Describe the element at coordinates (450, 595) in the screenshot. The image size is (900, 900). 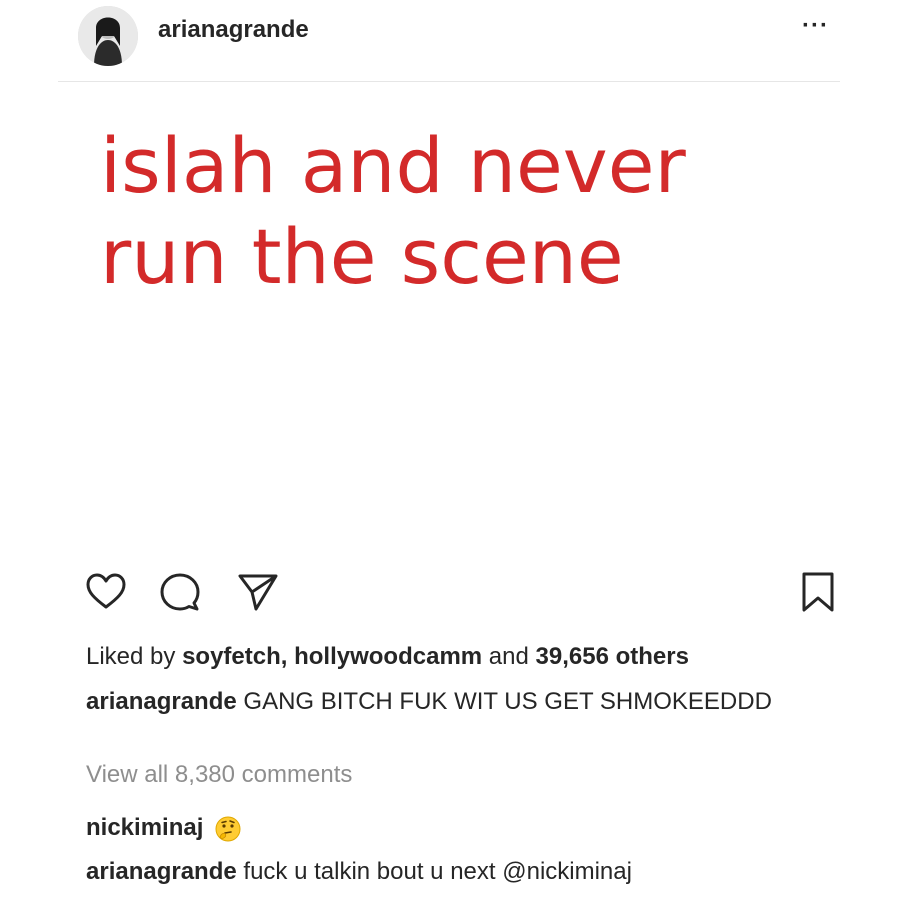
I see `post-actions` at that location.